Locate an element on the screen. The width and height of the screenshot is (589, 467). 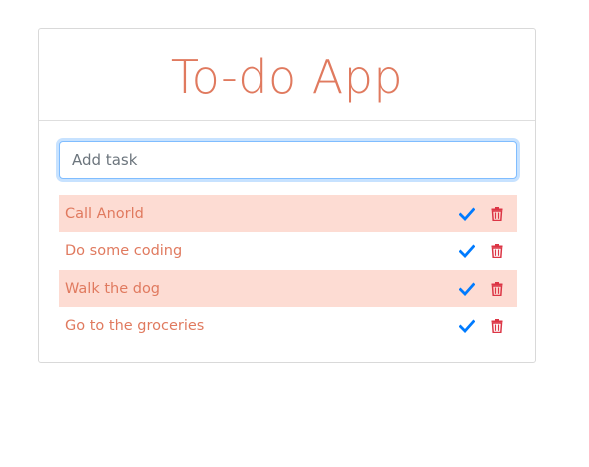
task-label: Call Anorld is located at coordinates (104, 213).